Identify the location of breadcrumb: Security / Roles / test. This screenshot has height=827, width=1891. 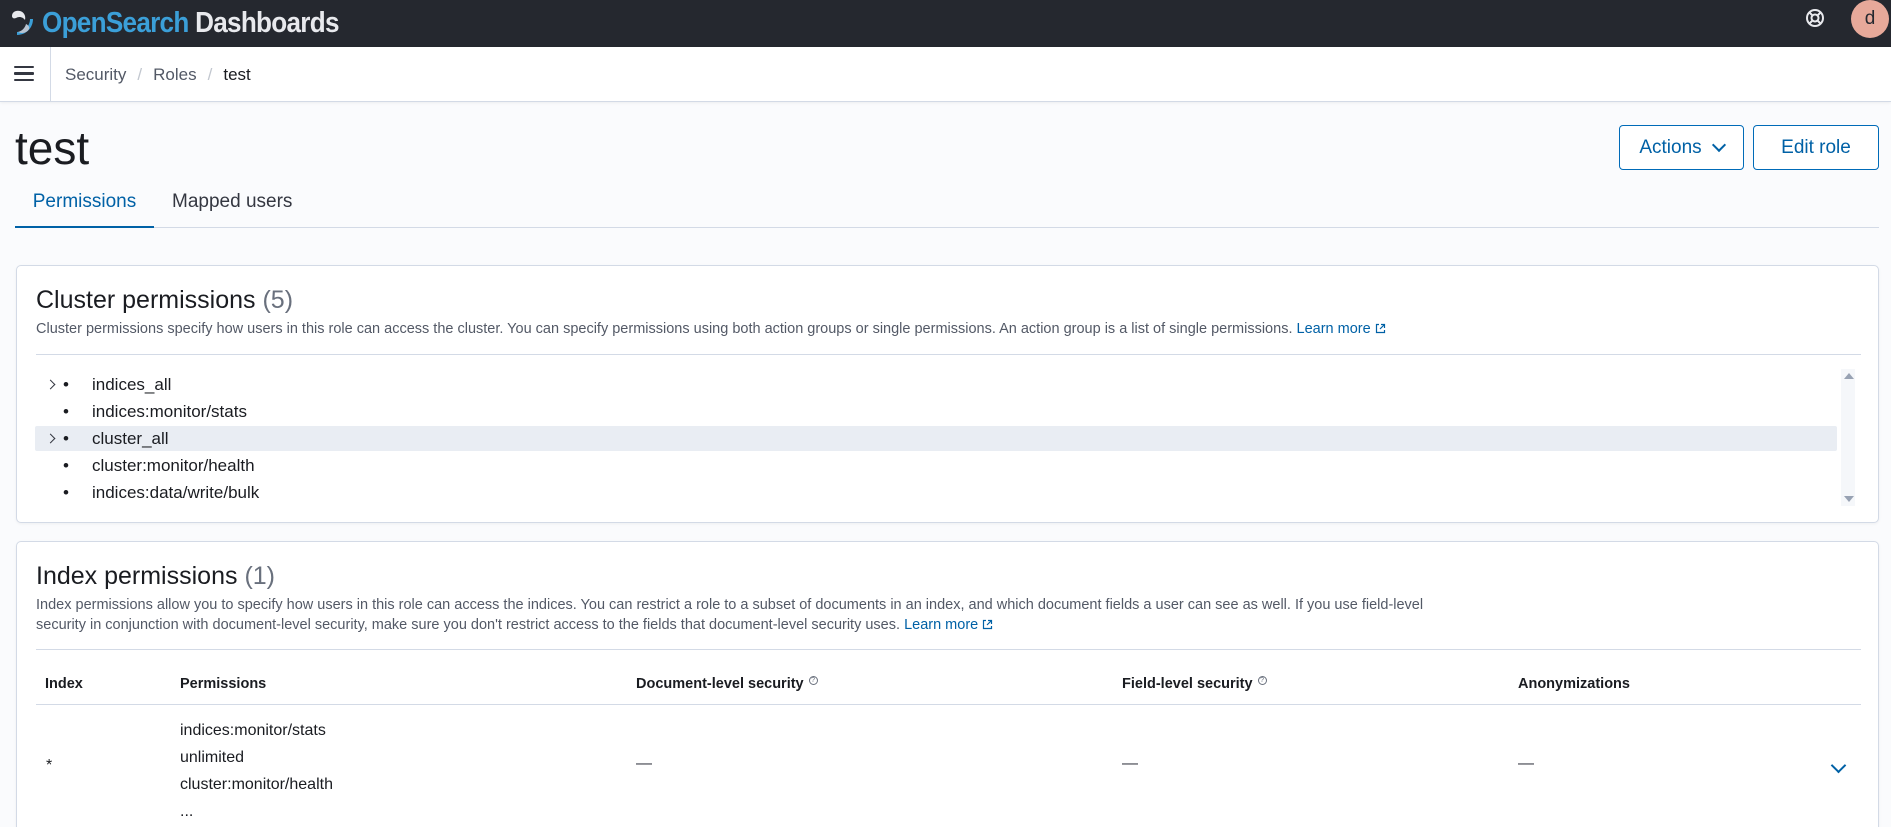
(158, 74).